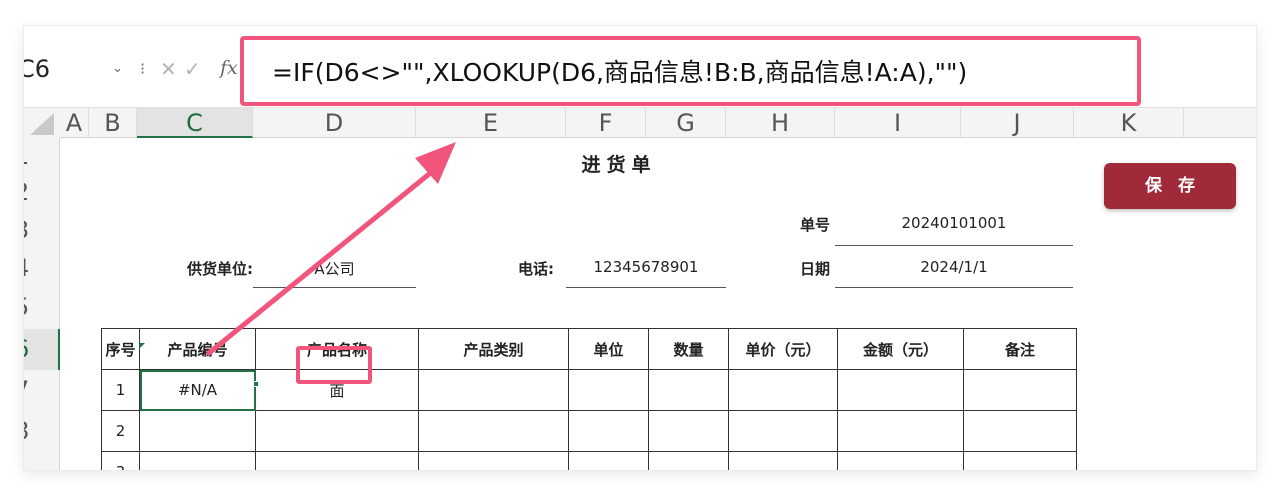 This screenshot has height=495, width=1280. I want to click on column-header-d: D, so click(334, 123).